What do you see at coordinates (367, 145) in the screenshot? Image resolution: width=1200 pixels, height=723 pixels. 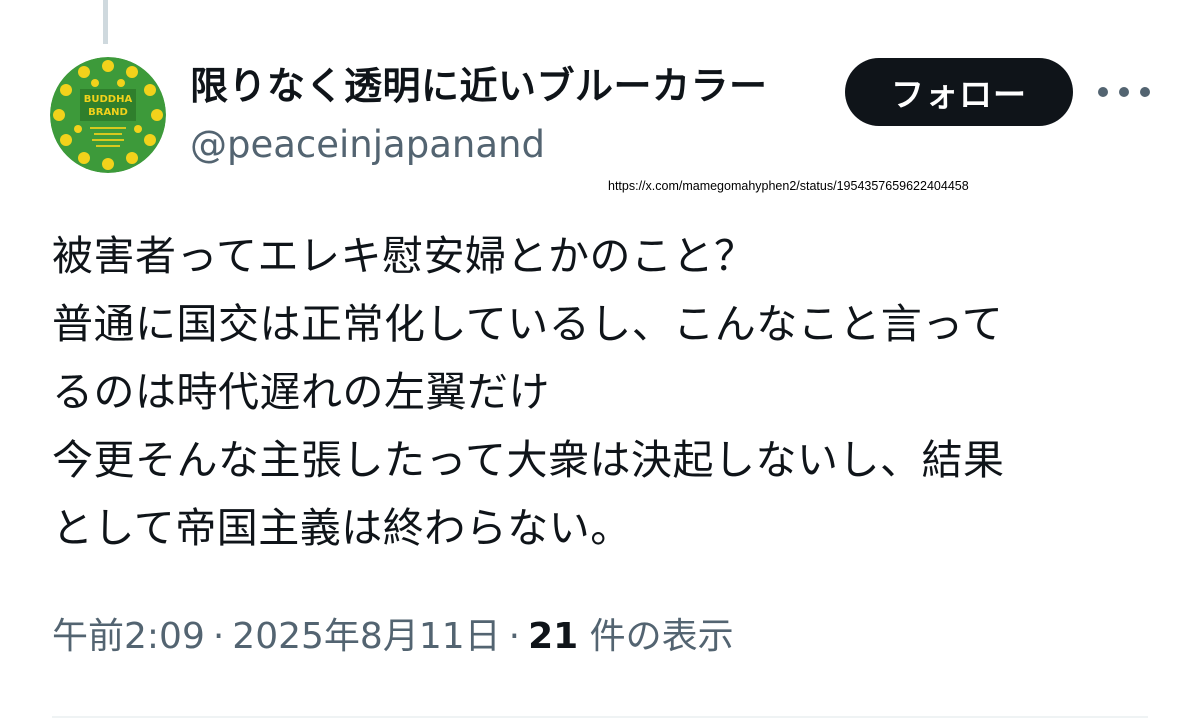 I see `author-handle: @peaceinjapanand` at bounding box center [367, 145].